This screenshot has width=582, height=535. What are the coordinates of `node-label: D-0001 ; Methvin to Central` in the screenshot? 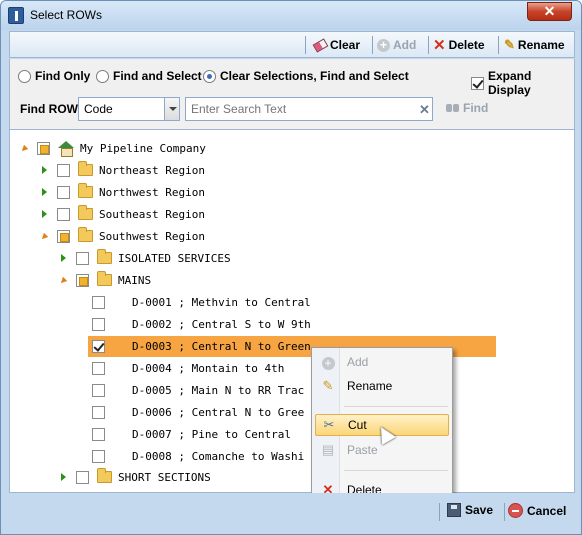 It's located at (221, 302).